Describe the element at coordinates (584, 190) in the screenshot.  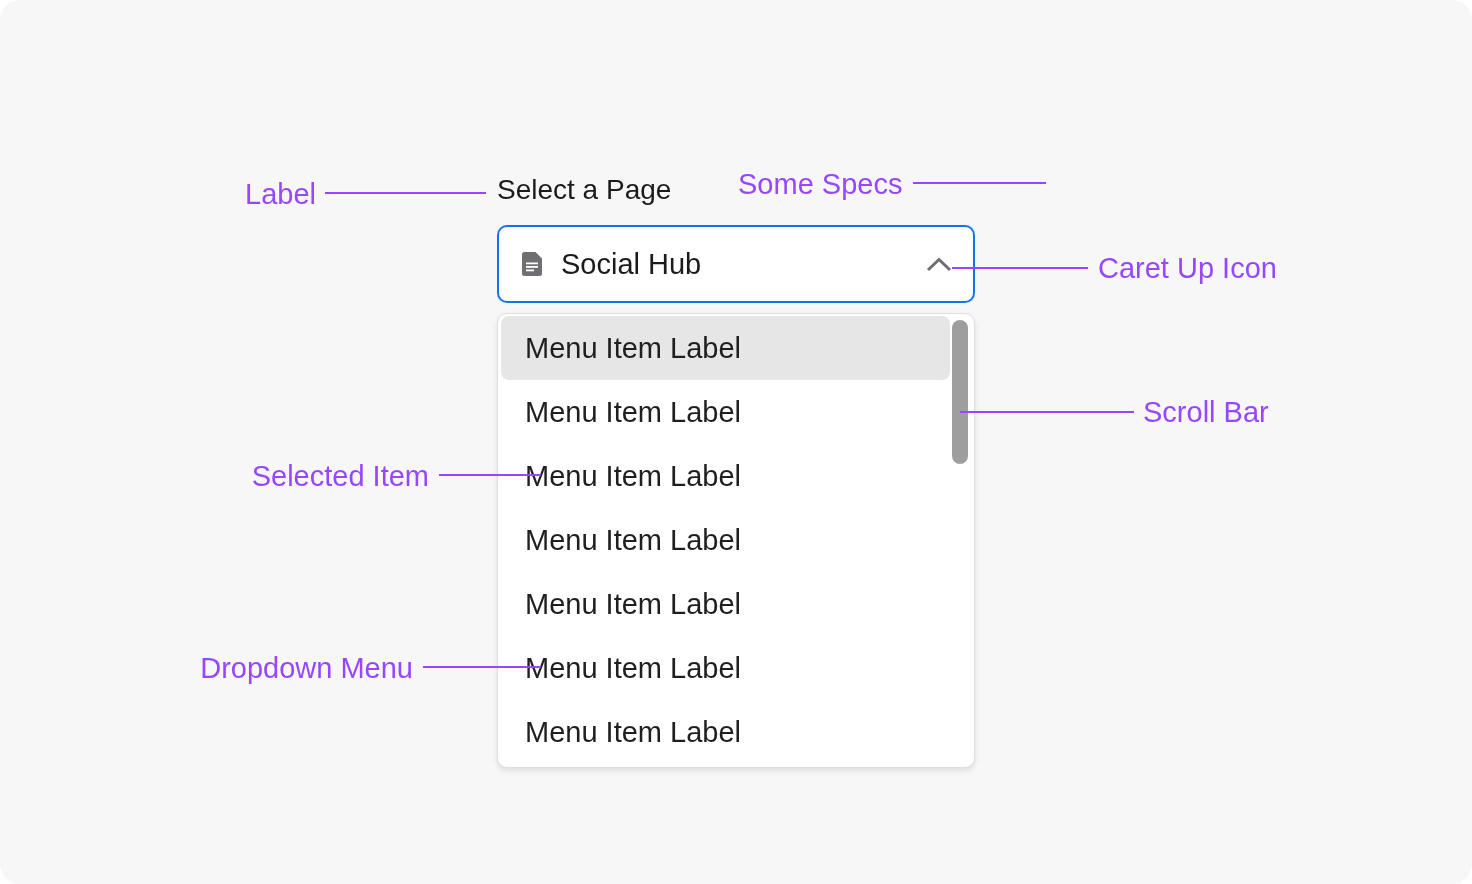
I see `field-label: Select a Page` at that location.